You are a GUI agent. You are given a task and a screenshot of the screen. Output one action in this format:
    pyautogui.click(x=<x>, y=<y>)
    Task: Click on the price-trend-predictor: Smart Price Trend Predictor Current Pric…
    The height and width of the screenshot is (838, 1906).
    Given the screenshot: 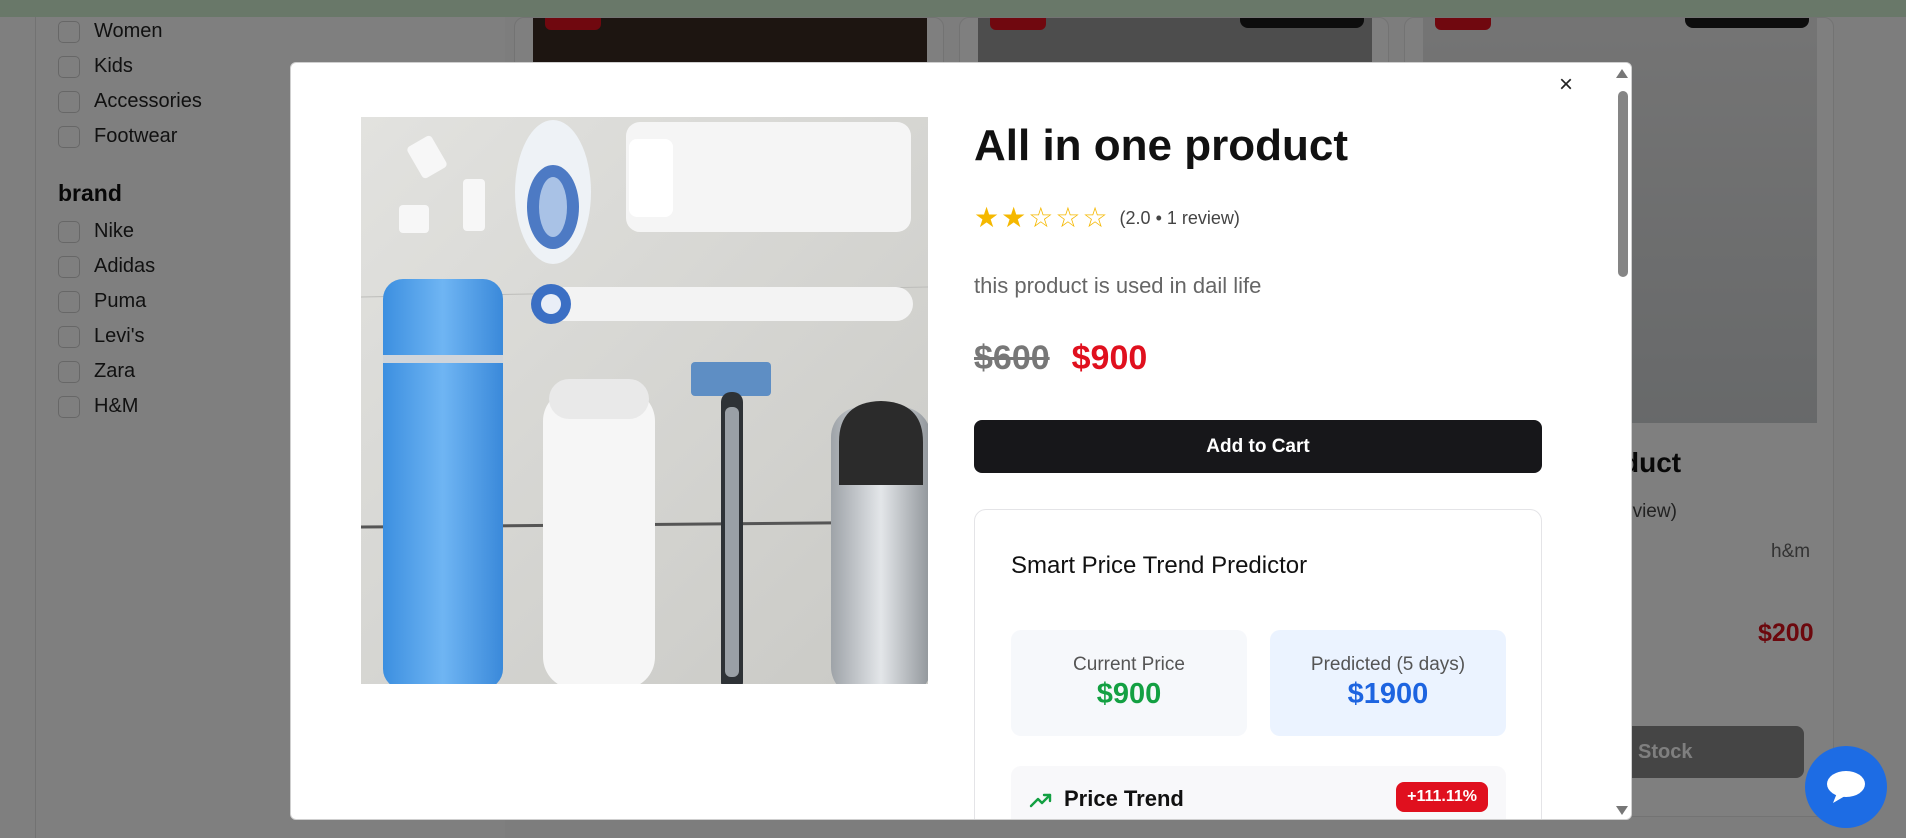 What is the action you would take?
    pyautogui.click(x=1258, y=664)
    